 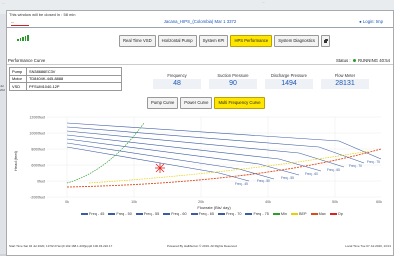 I want to click on curve-label: Freq - 60, so click(x=311, y=174).